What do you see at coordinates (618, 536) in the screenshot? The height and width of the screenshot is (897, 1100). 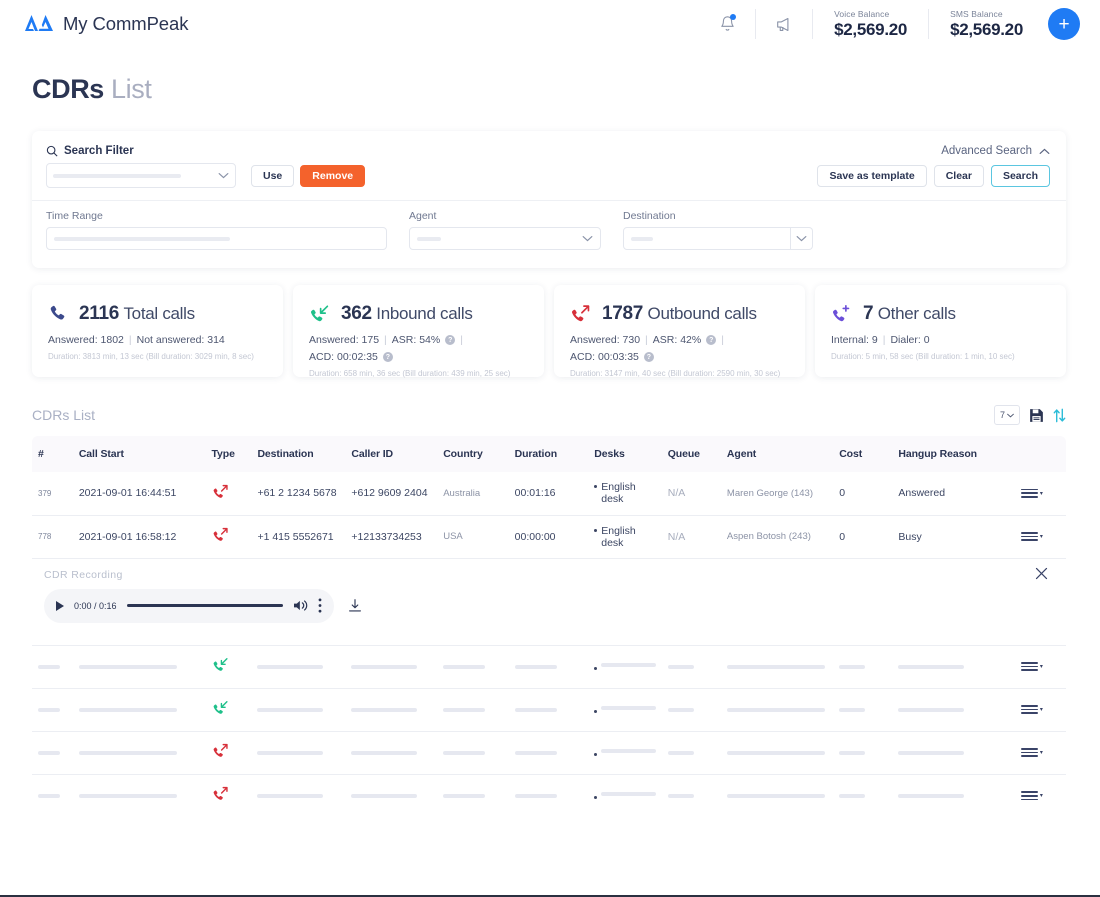 I see `row-desk-name: English desk` at bounding box center [618, 536].